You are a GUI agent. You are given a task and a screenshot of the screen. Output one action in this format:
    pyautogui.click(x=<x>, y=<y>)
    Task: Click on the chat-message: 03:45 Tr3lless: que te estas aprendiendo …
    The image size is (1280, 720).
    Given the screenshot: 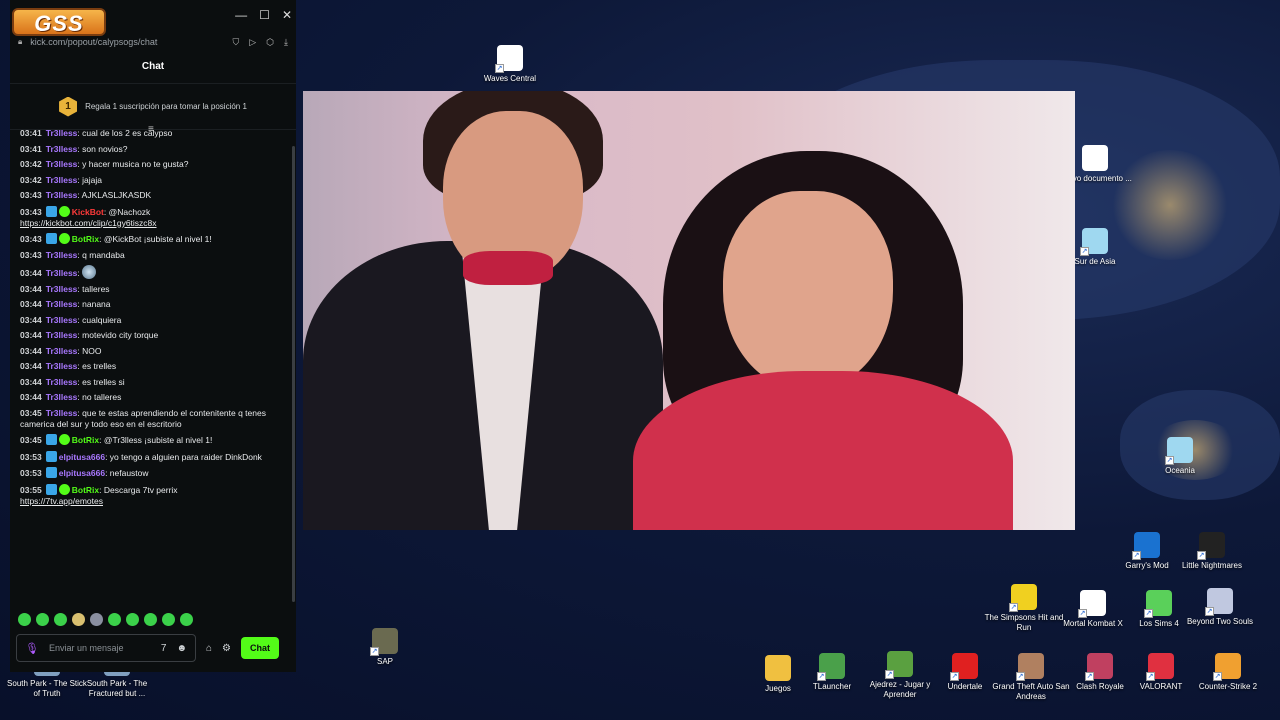 What is the action you would take?
    pyautogui.click(x=151, y=419)
    